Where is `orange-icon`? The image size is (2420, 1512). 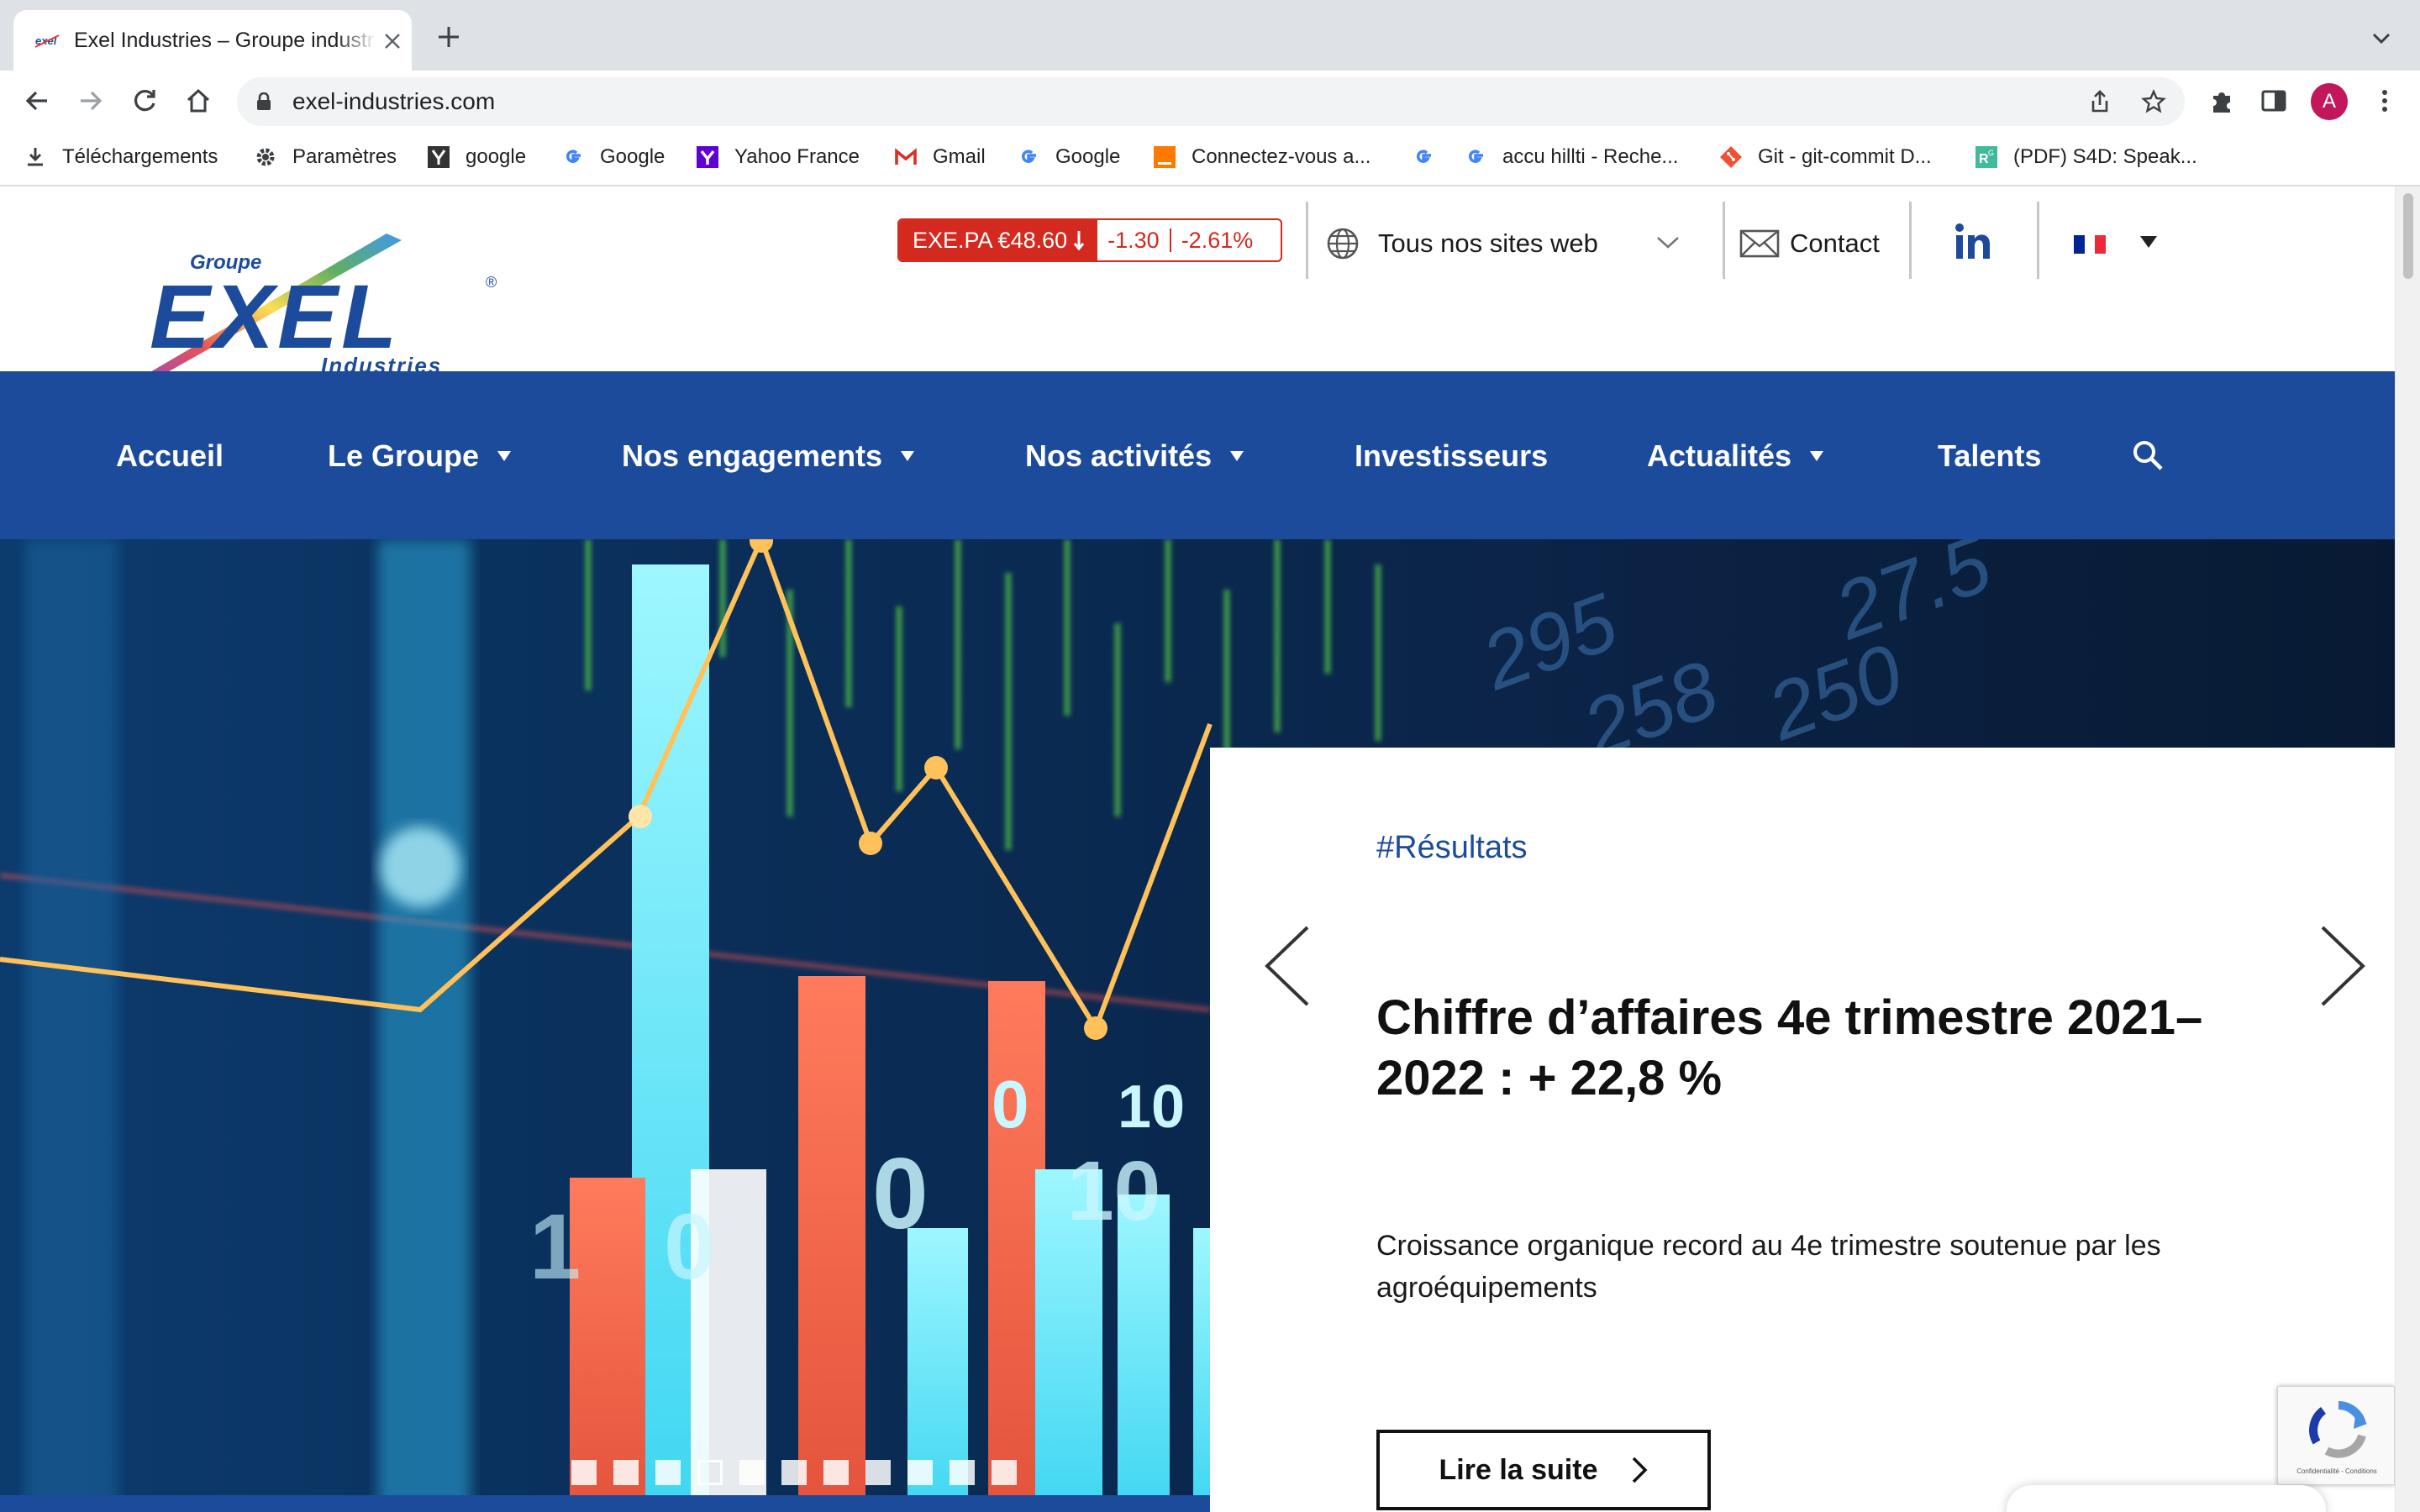
orange-icon is located at coordinates (1165, 157).